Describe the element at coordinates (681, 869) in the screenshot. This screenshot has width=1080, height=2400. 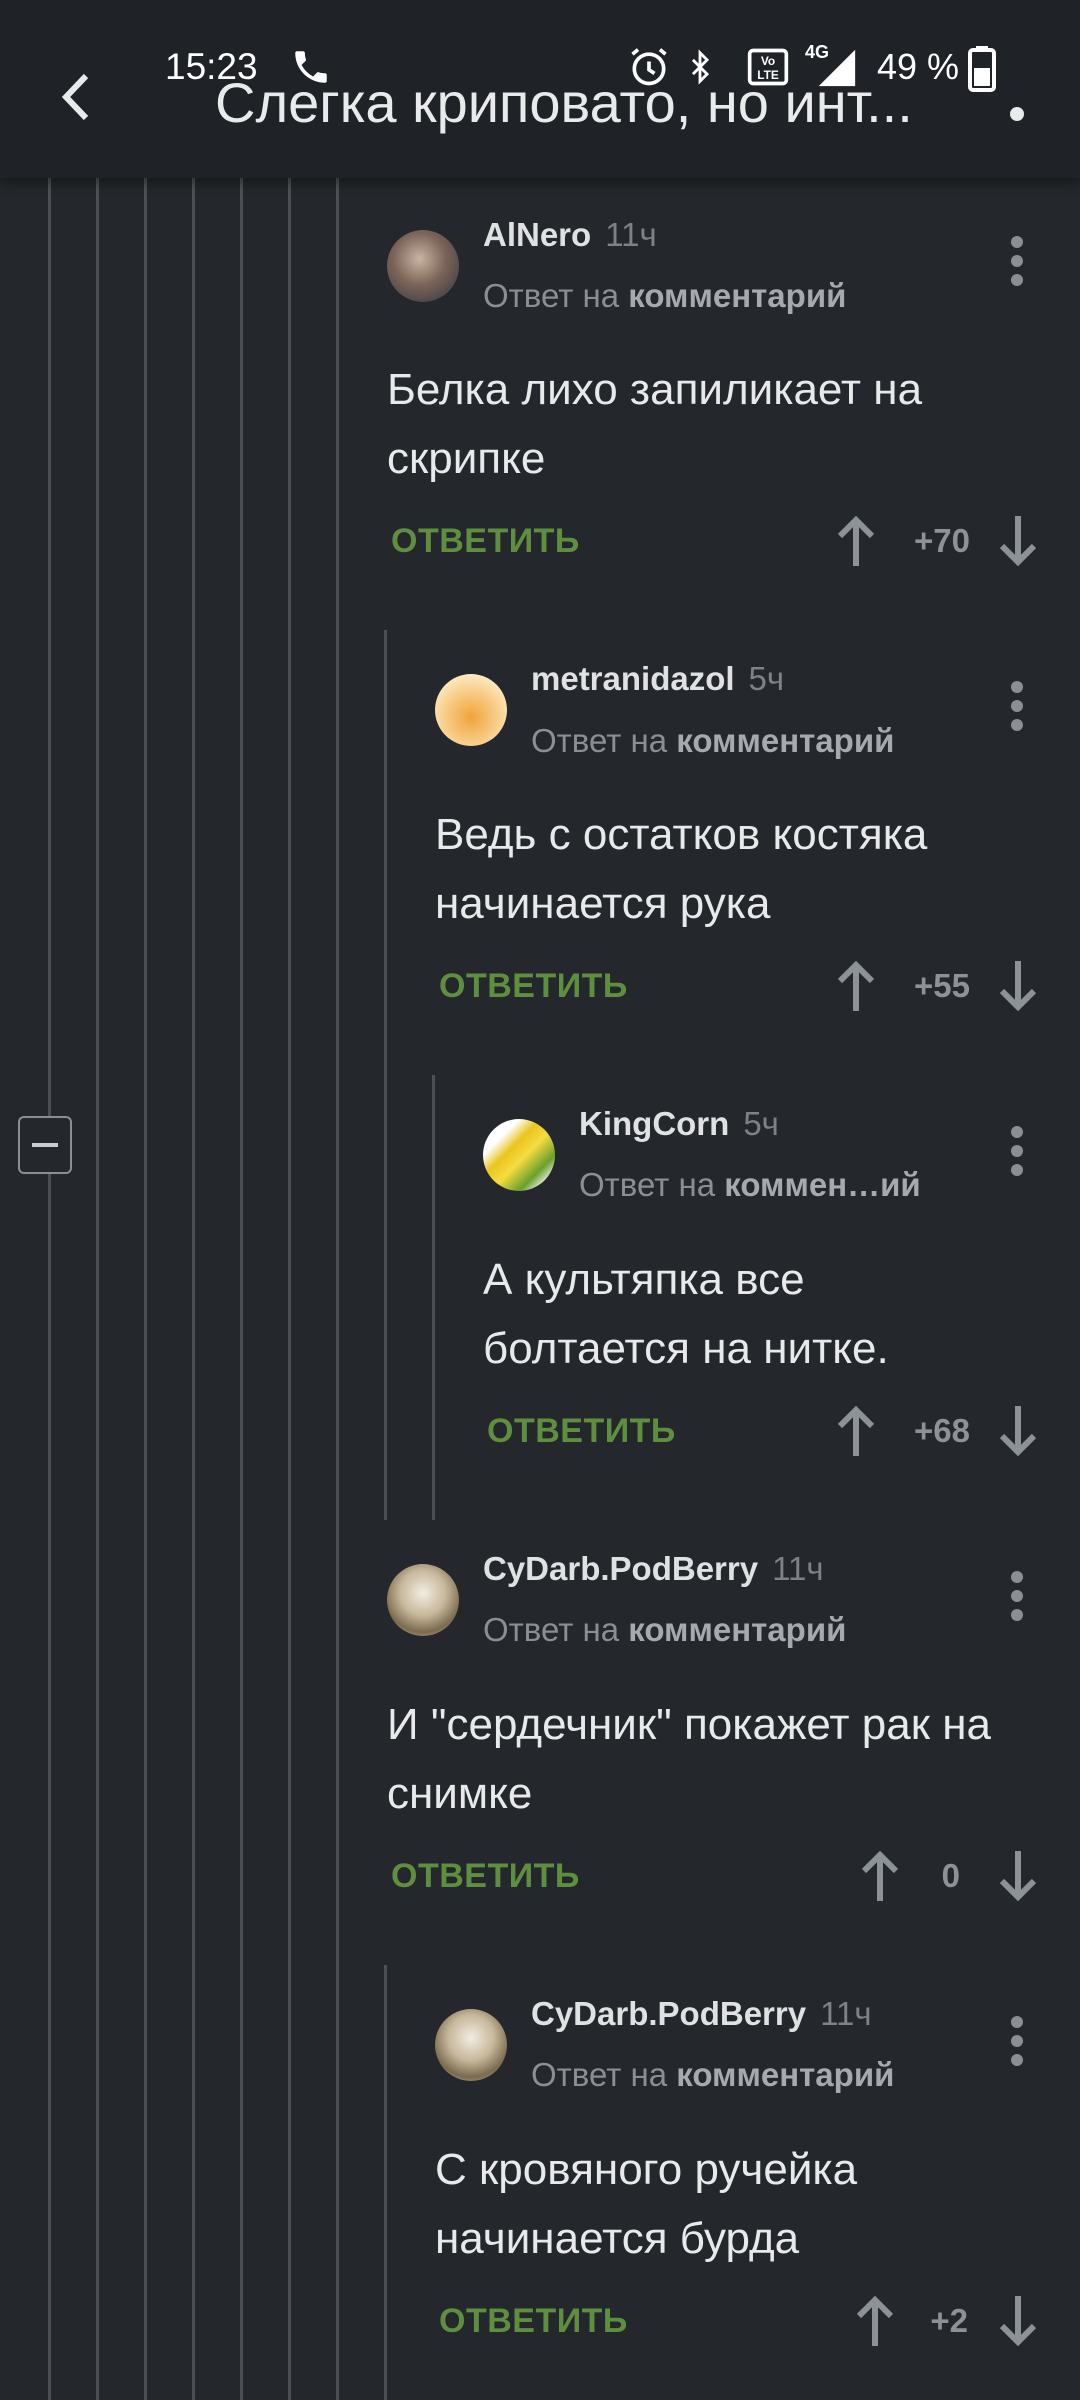
I see `comment-text: Ведь с остатков костяка начинается рука` at that location.